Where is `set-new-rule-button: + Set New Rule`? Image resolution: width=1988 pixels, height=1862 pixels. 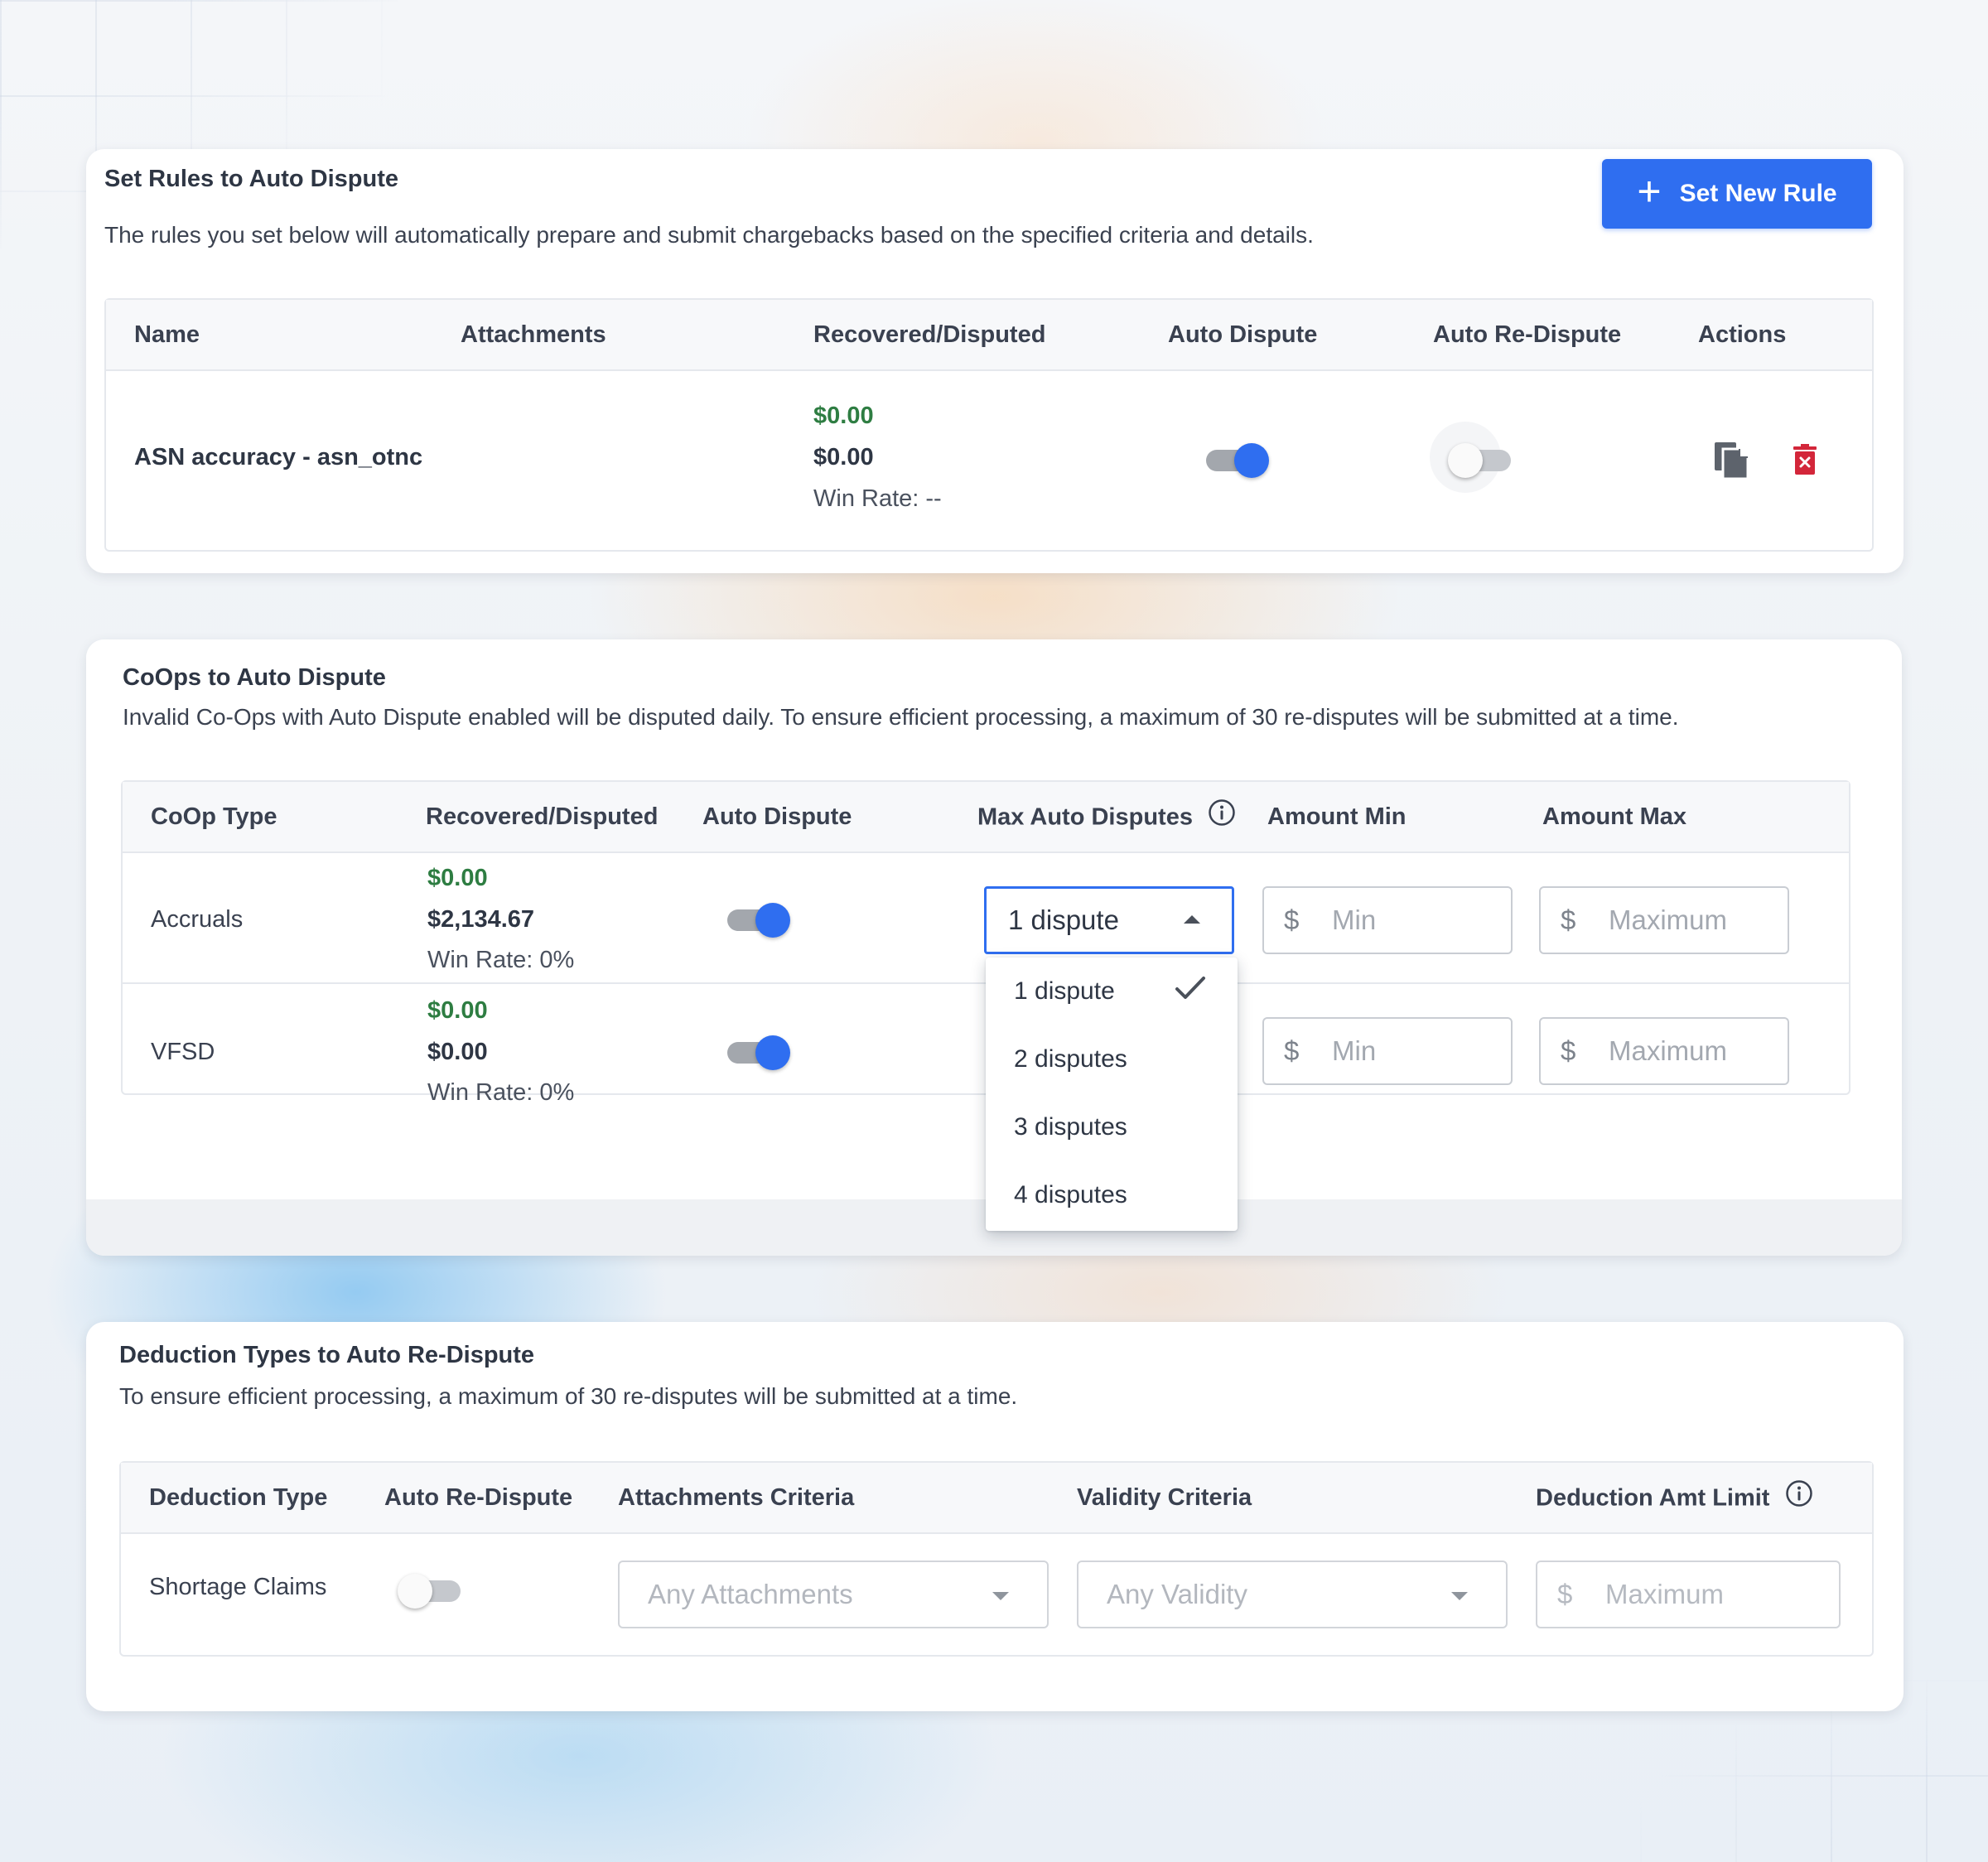
set-new-rule-button: + Set New Rule is located at coordinates (1737, 194).